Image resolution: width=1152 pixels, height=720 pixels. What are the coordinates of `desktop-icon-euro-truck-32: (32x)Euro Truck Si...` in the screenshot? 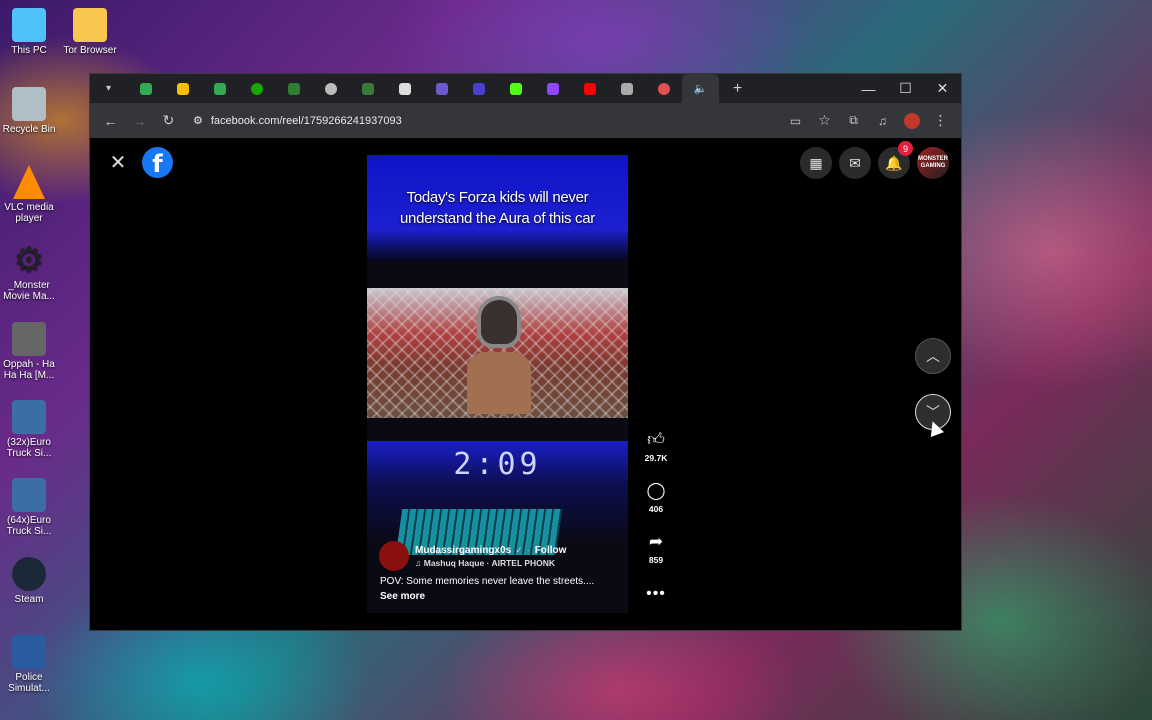 It's located at (30, 429).